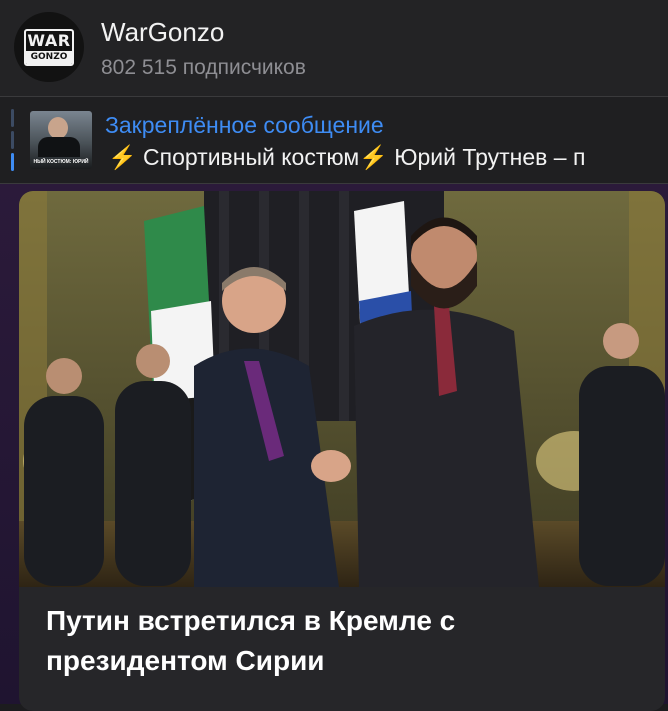  I want to click on subscriber-count: 802 515 подписчиков, so click(203, 67).